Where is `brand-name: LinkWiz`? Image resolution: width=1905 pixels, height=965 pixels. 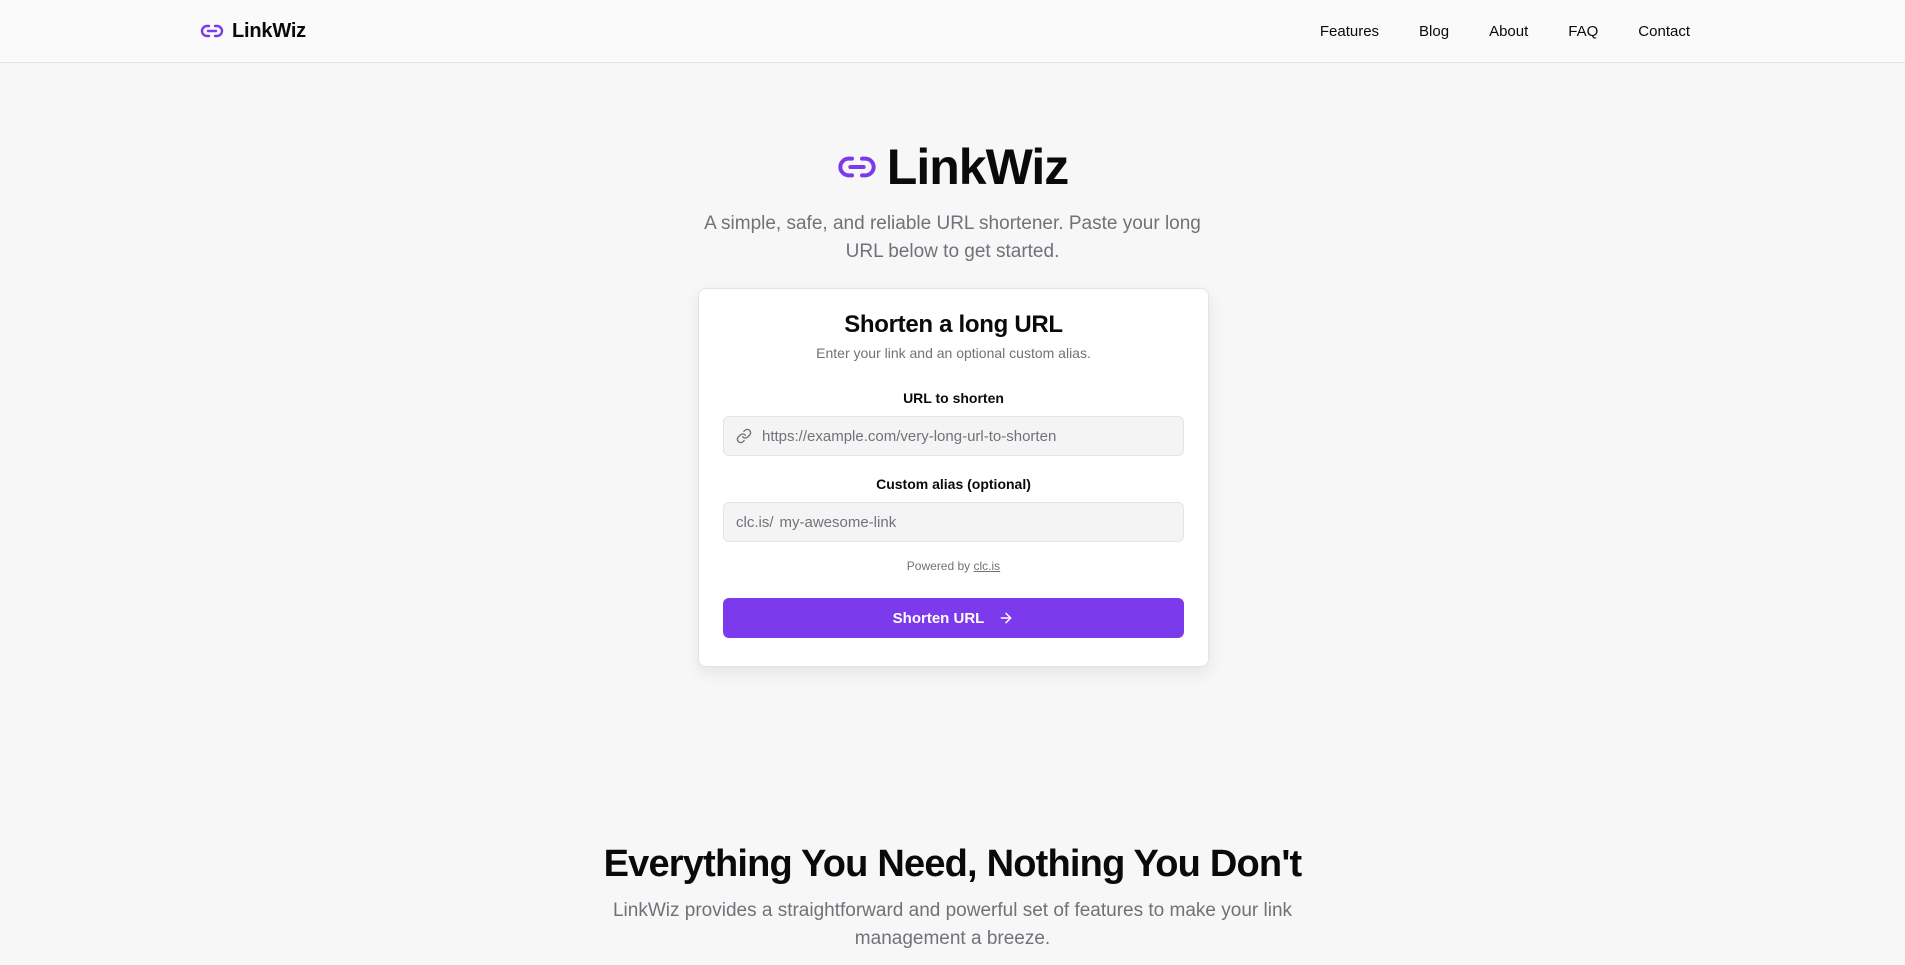 brand-name: LinkWiz is located at coordinates (269, 30).